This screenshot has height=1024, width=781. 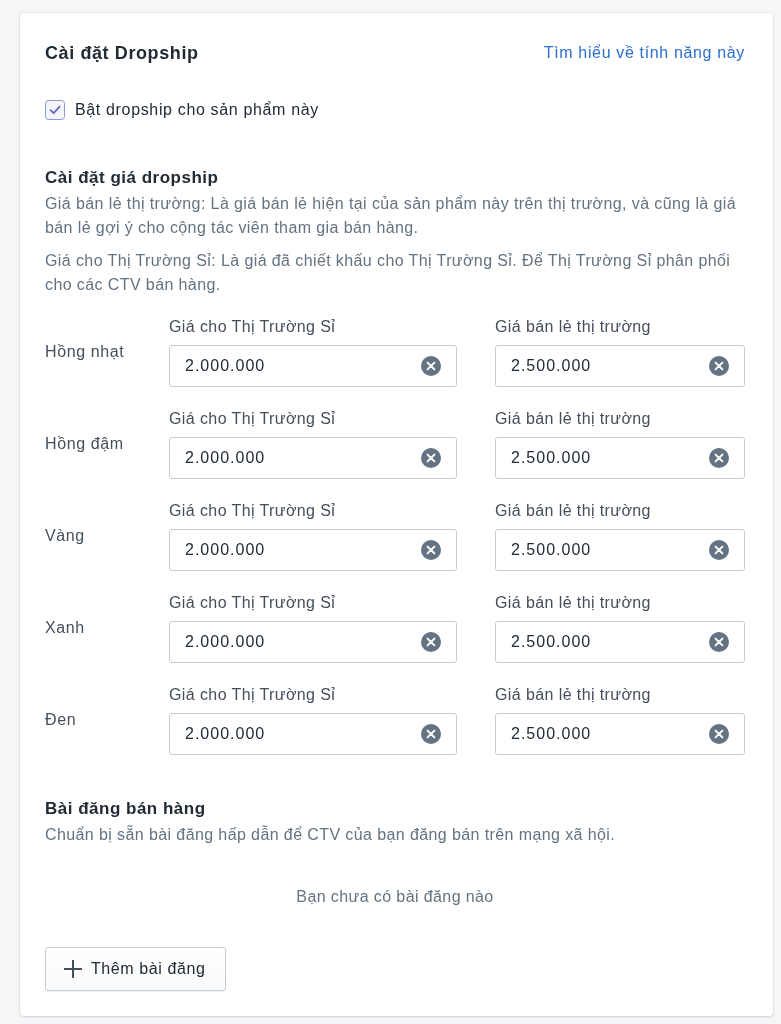 I want to click on variant-name: Vàng, so click(x=65, y=536).